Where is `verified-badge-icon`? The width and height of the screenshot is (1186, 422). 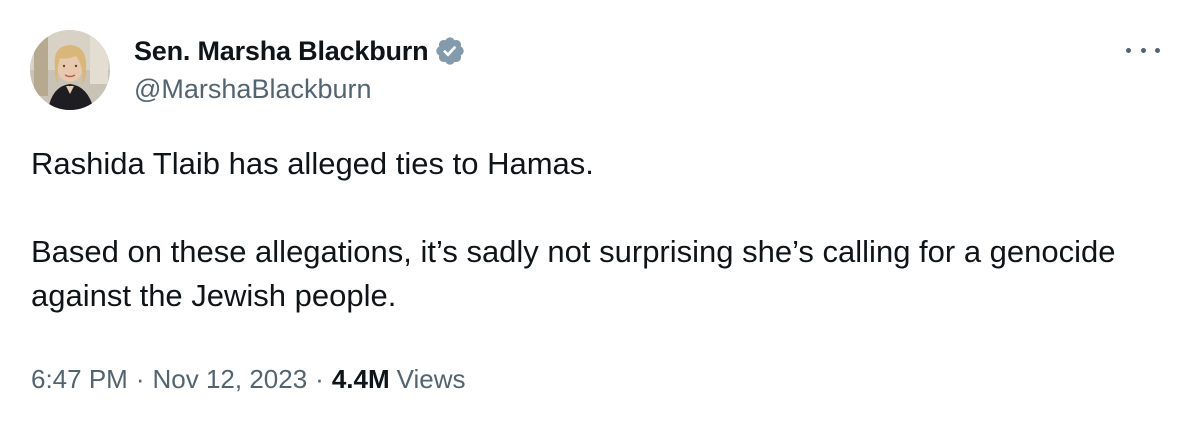
verified-badge-icon is located at coordinates (450, 51).